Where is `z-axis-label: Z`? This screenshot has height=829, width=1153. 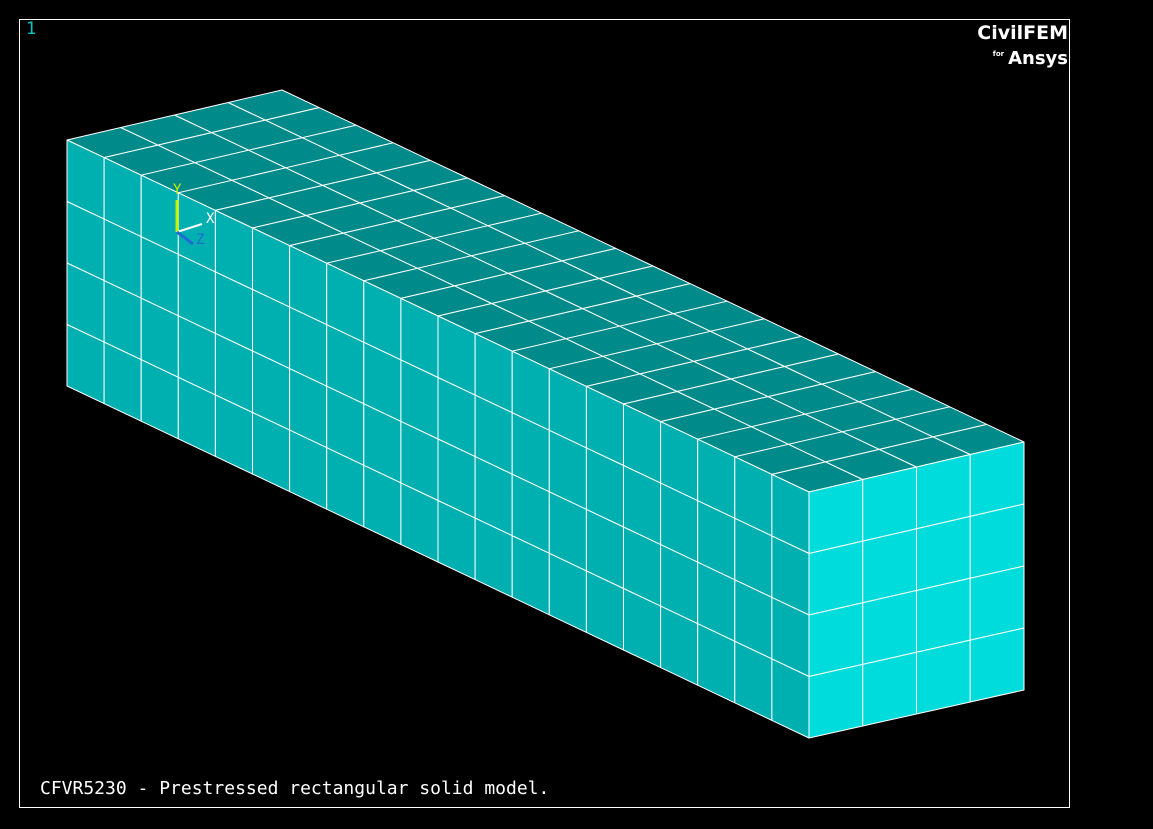
z-axis-label: Z is located at coordinates (200, 240).